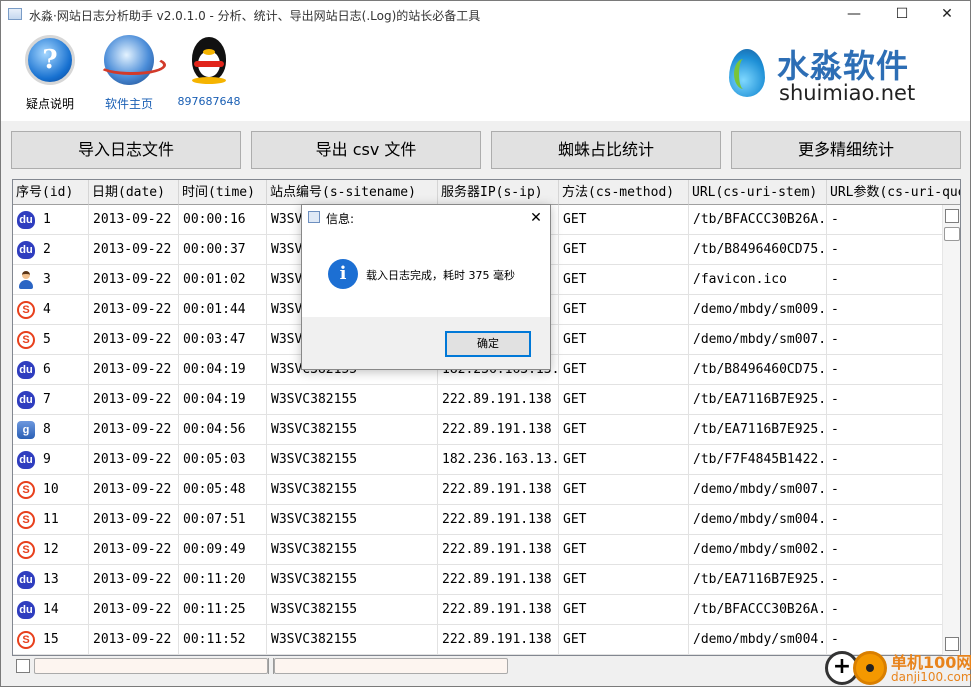 This screenshot has width=971, height=687. Describe the element at coordinates (893, 192) in the screenshot. I see `col-header-query: URL参数(cs-uri-query)` at that location.